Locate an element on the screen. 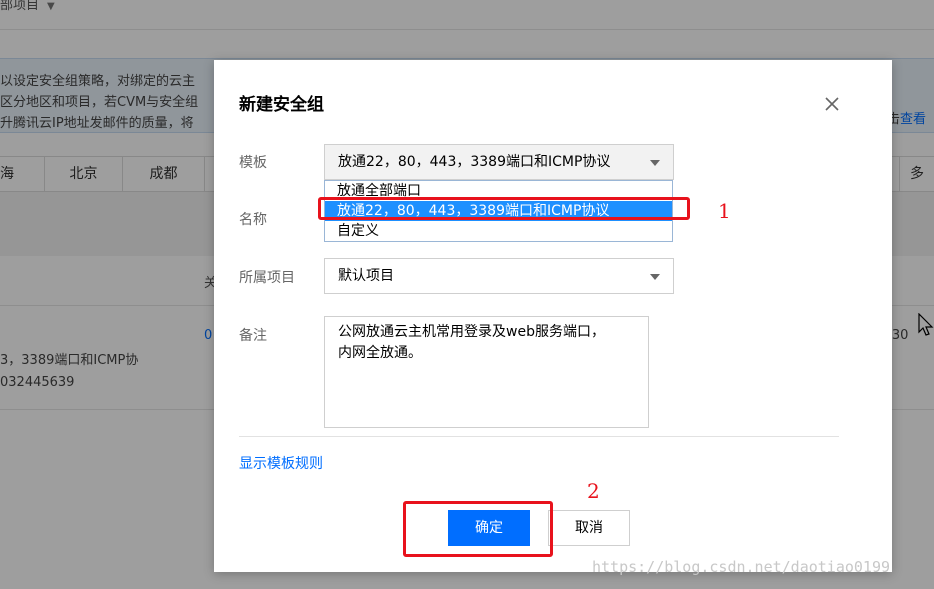 The height and width of the screenshot is (589, 934). template-option: 自定义 is located at coordinates (498, 231).